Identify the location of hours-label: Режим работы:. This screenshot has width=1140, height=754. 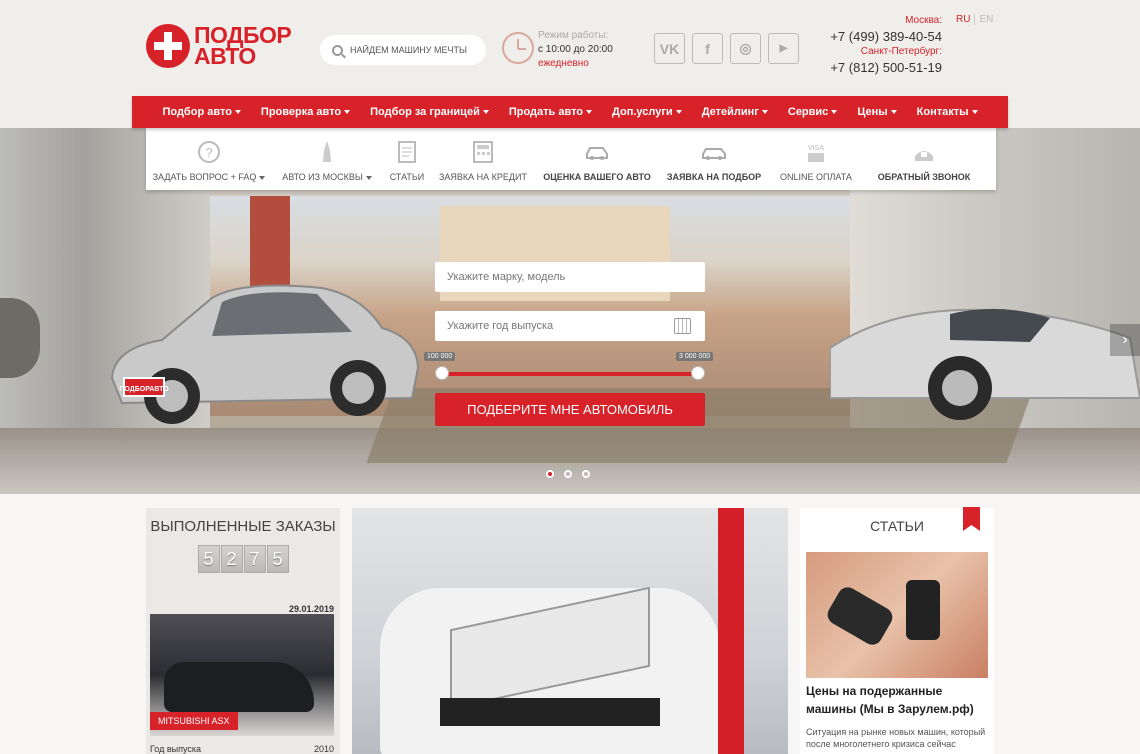
(573, 35).